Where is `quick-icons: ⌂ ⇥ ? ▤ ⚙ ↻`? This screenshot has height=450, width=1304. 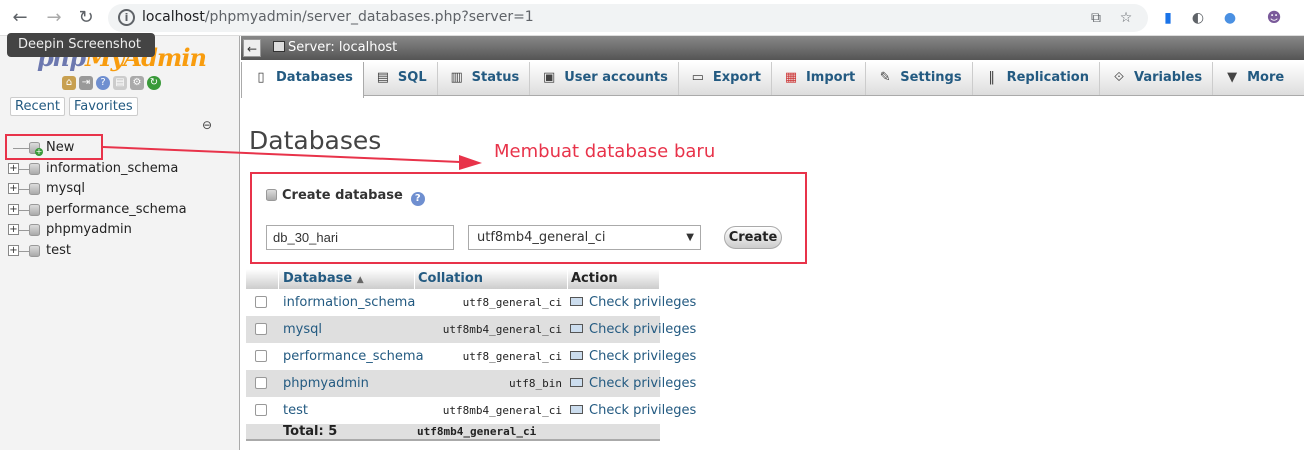
quick-icons: ⌂ ⇥ ? ▤ ⚙ ↻ is located at coordinates (111, 83).